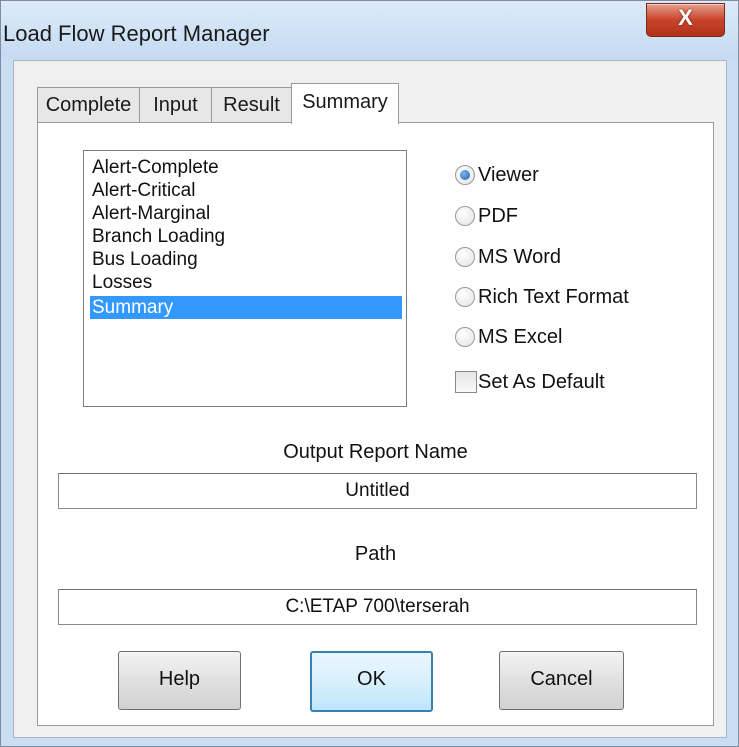  Describe the element at coordinates (136, 33) in the screenshot. I see `window-title: Load Flow Report Manager` at that location.